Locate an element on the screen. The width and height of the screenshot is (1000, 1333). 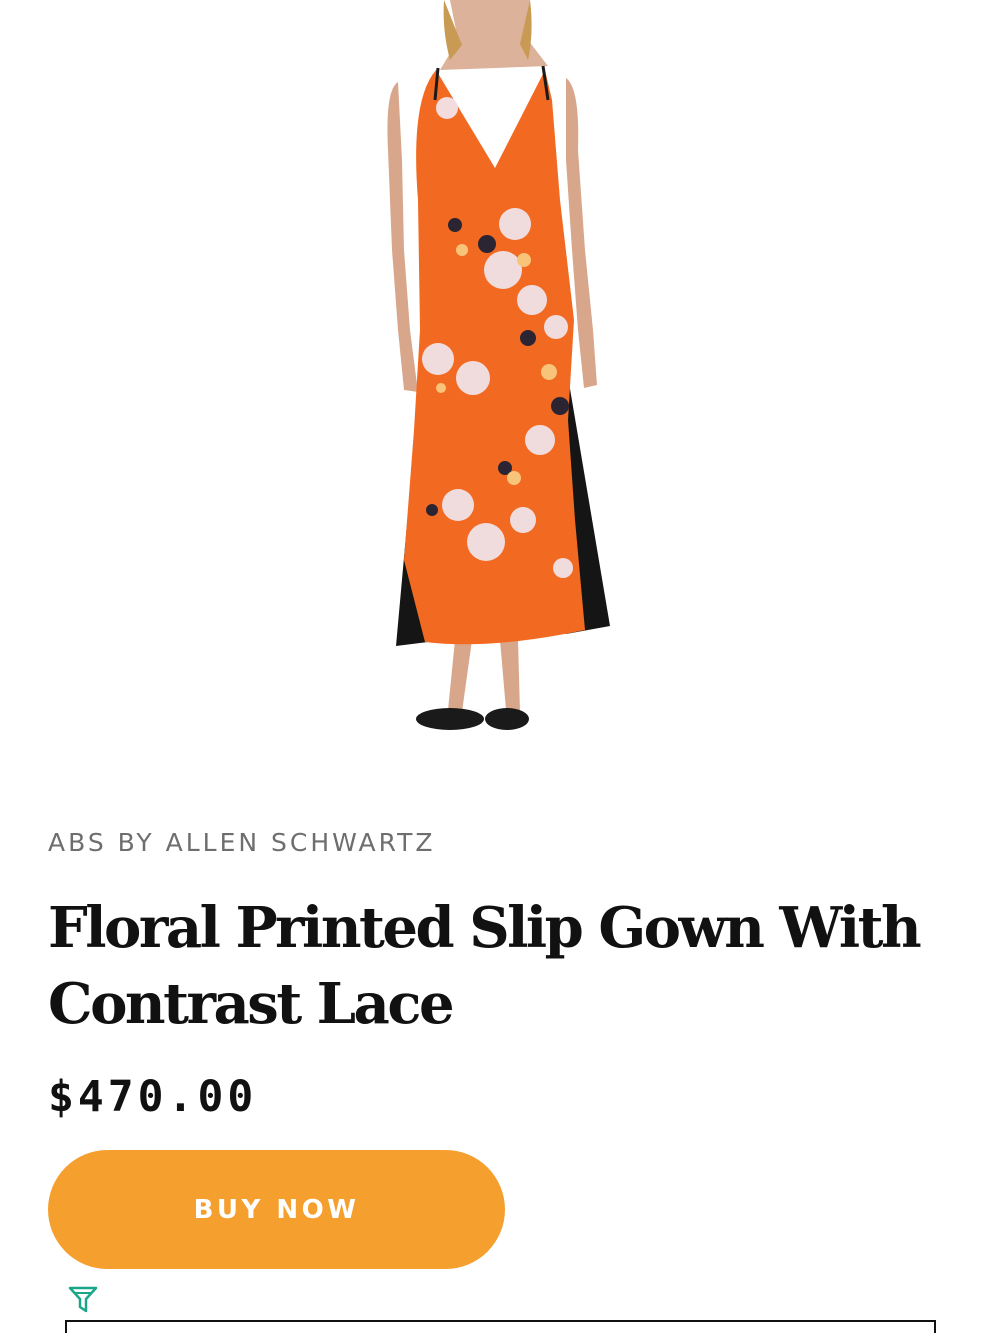
content-box is located at coordinates (500, 1326).